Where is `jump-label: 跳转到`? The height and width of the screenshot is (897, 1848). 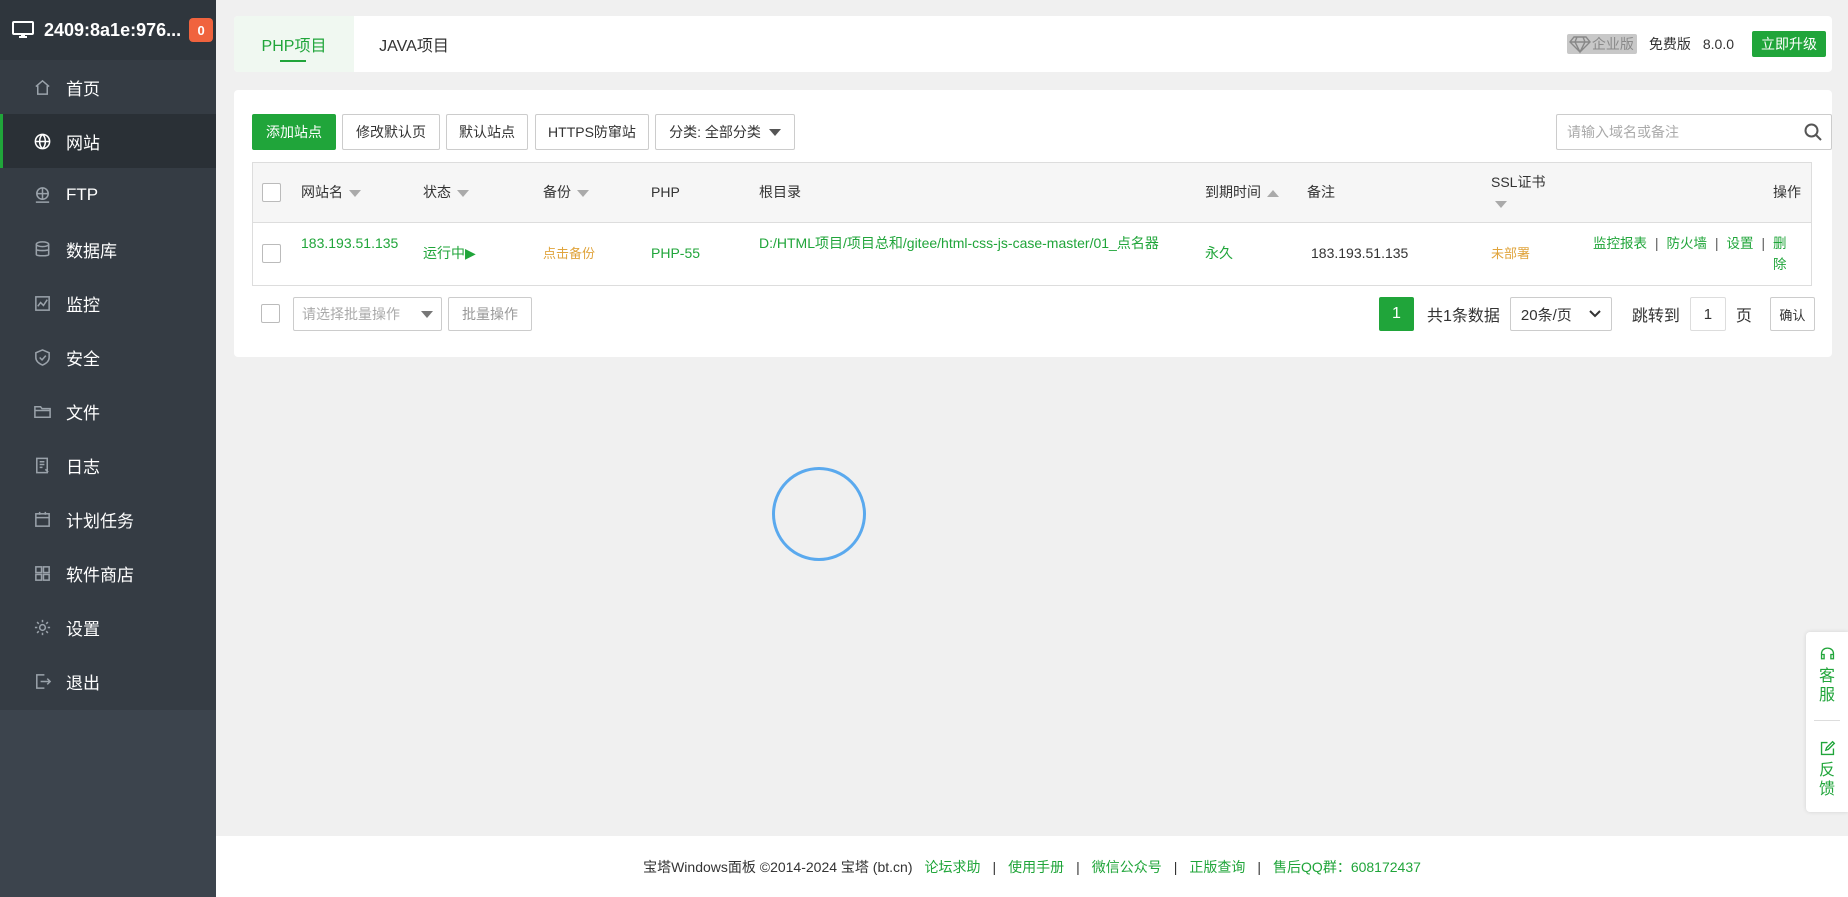 jump-label: 跳转到 is located at coordinates (1655, 316).